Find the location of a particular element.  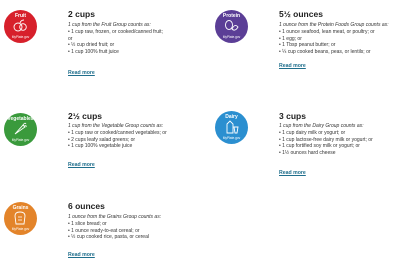

grains-subtitle: 1 ounce from the Grains Group counts as: is located at coordinates (115, 217).